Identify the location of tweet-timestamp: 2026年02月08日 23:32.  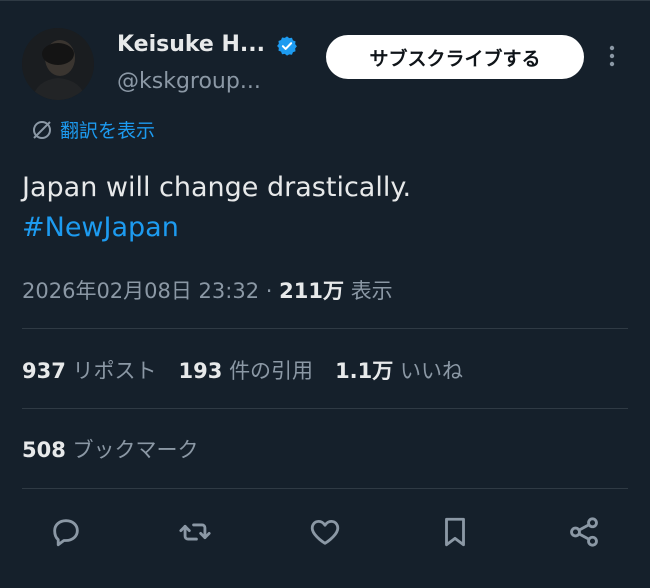
(140, 291).